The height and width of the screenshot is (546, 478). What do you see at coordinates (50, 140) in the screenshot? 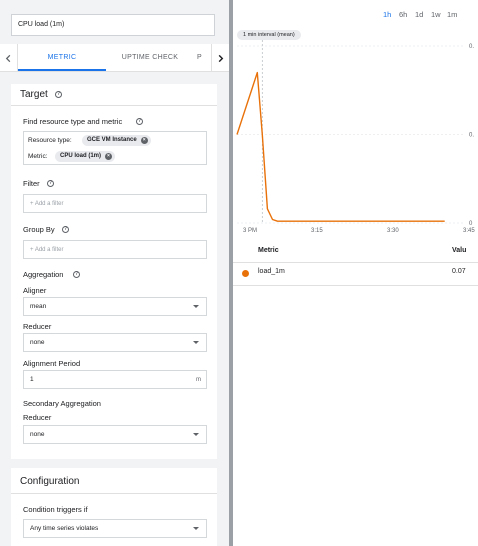
I see `resource-type-label: Resource type:` at bounding box center [50, 140].